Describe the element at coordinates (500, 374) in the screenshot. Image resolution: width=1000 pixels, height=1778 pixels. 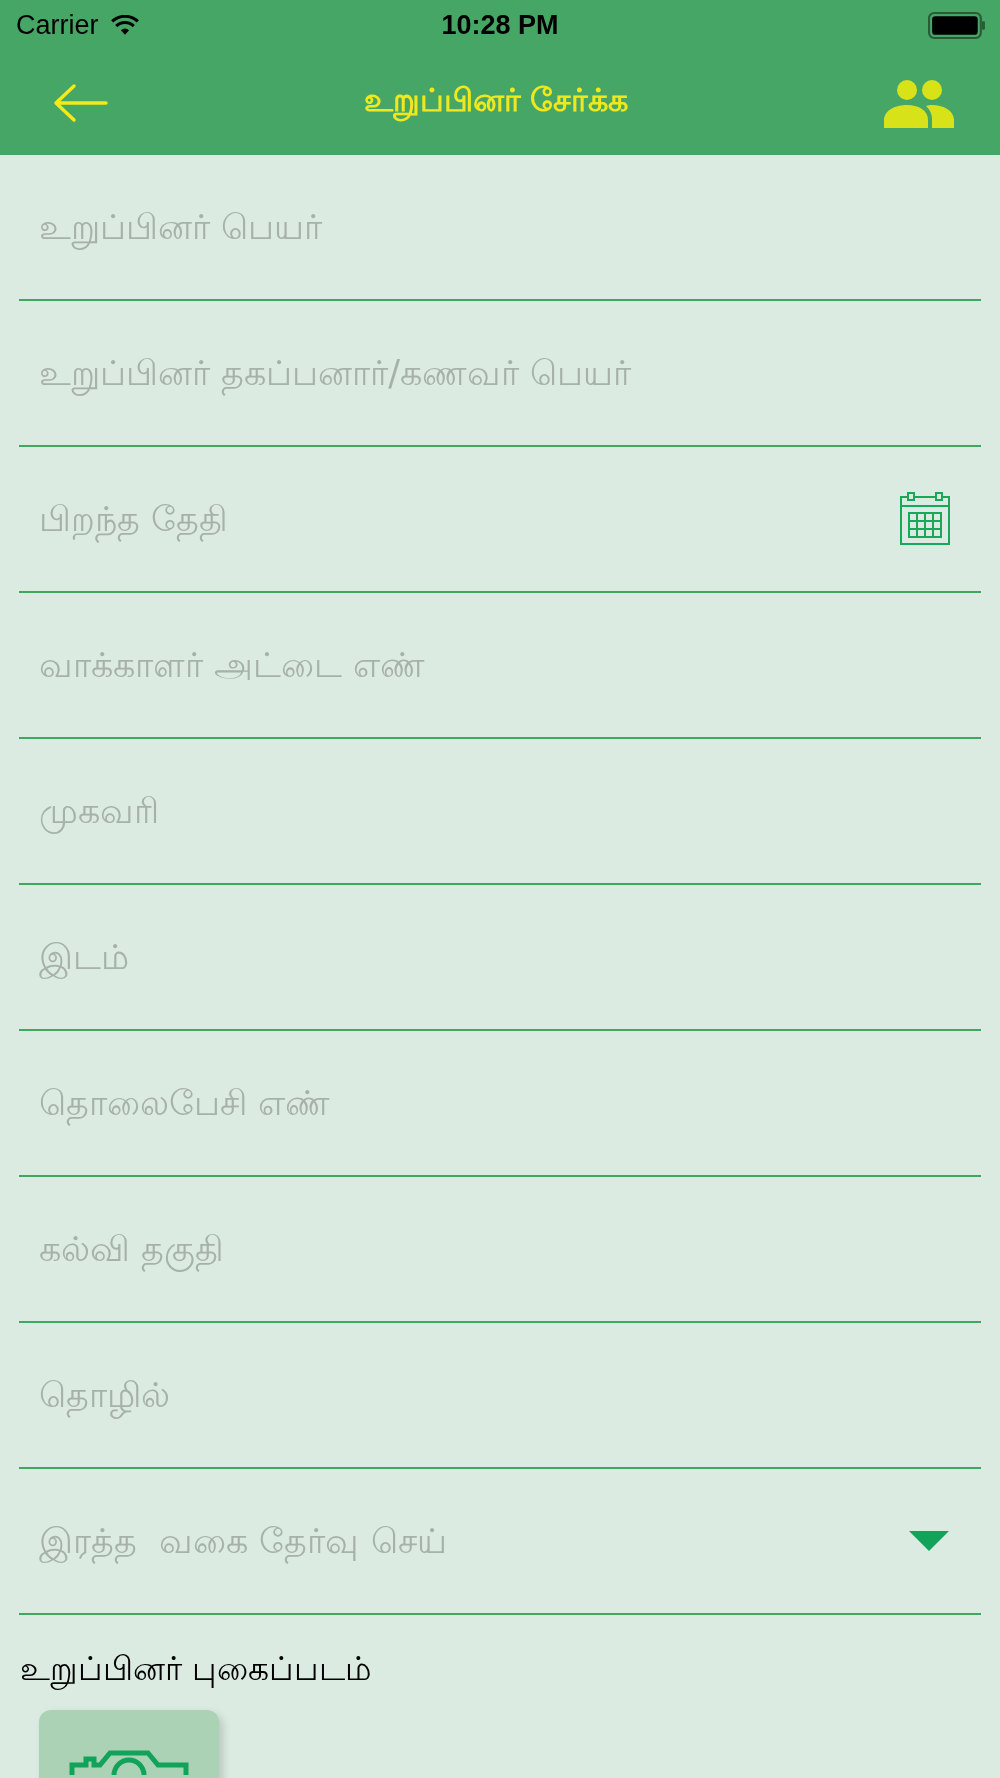
I see `input-field: உறுப்பினர் தகப்பனார்/கணவர் பெயர்` at that location.